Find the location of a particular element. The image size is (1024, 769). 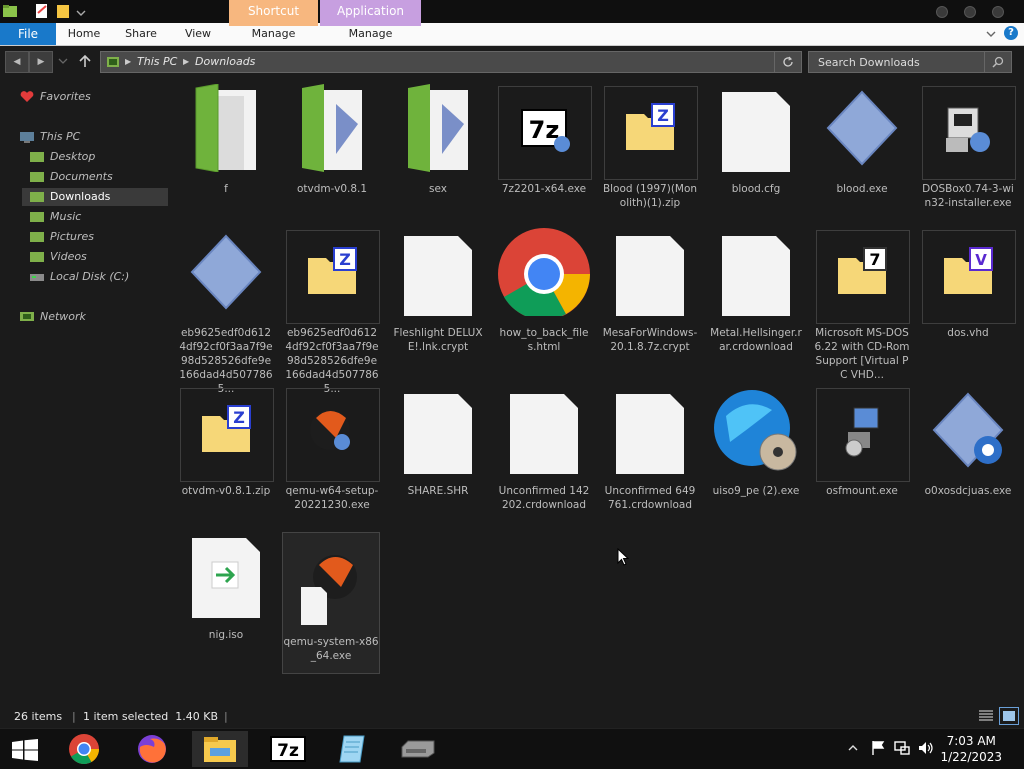

file-item: sex is located at coordinates (438, 150).